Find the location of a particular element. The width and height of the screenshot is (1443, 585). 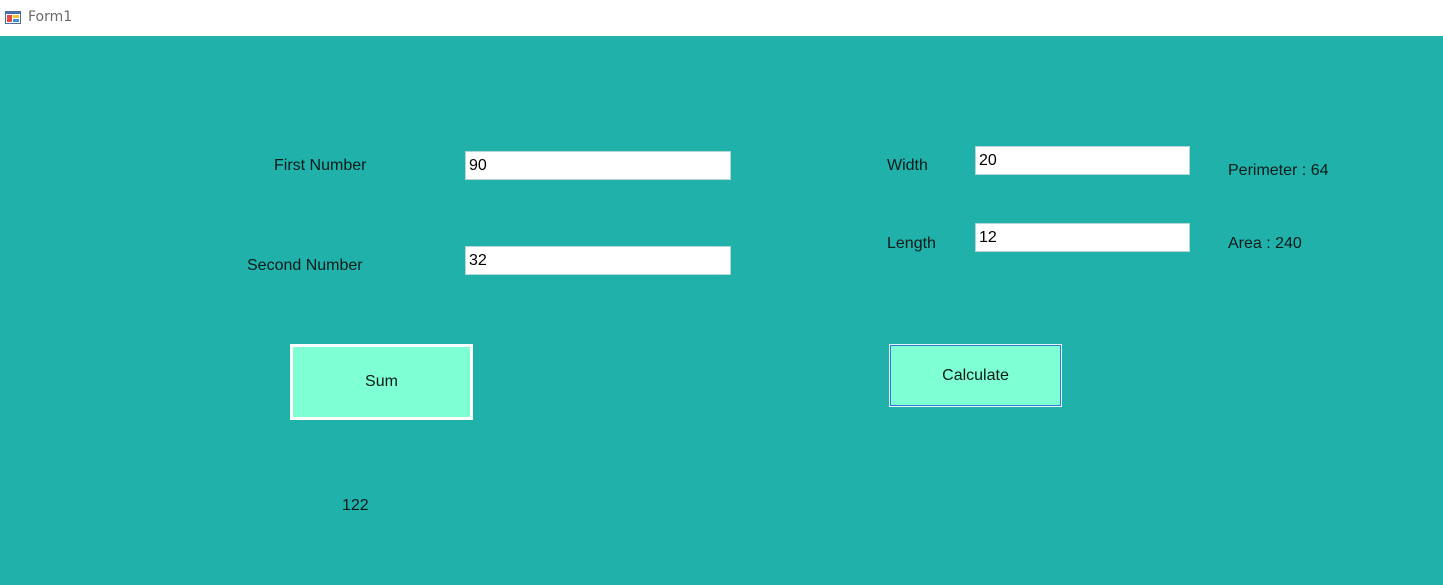

app-icon is located at coordinates (13, 16).